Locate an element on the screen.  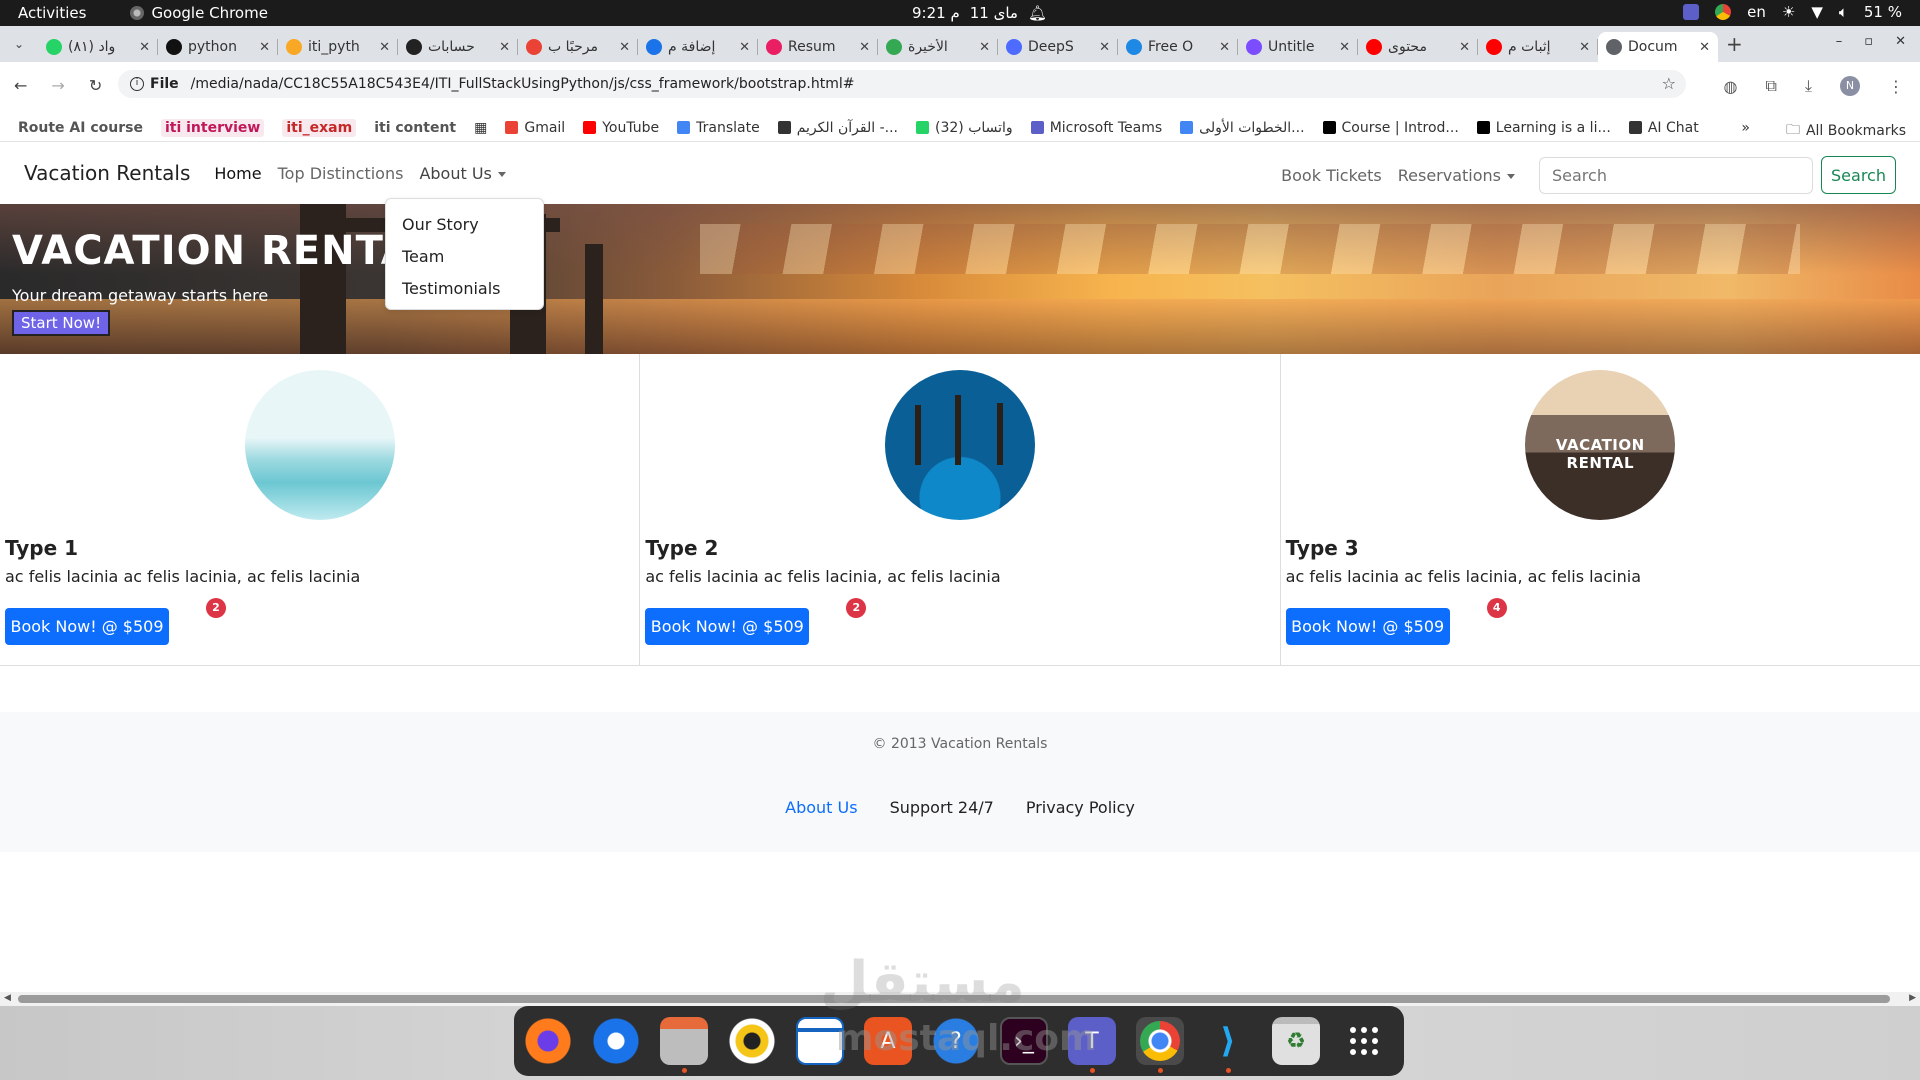
browser-tab: Docum ✕ is located at coordinates (1658, 47).